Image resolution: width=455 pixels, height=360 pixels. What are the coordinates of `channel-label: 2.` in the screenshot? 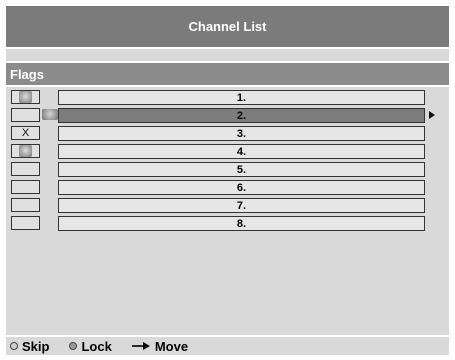 It's located at (241, 115).